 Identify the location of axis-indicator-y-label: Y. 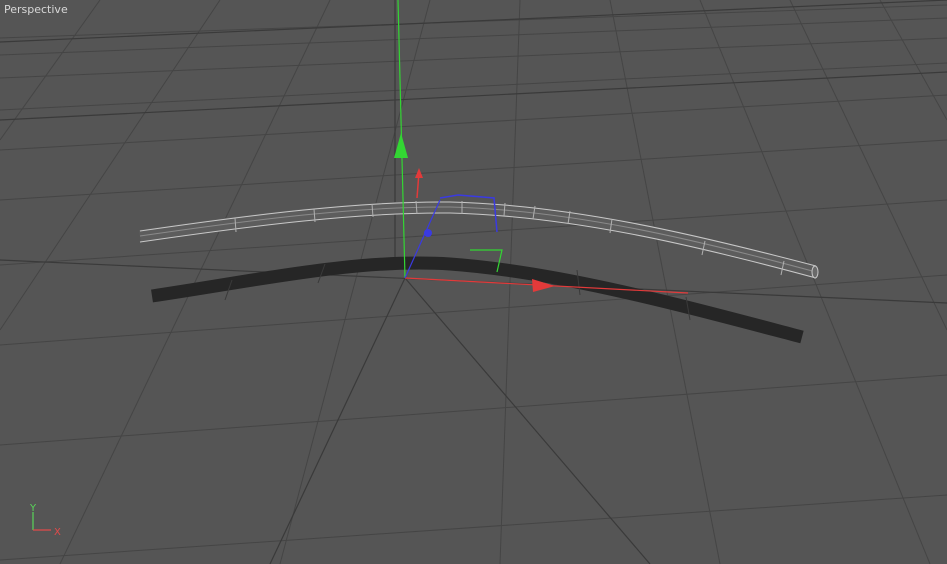
(33, 508).